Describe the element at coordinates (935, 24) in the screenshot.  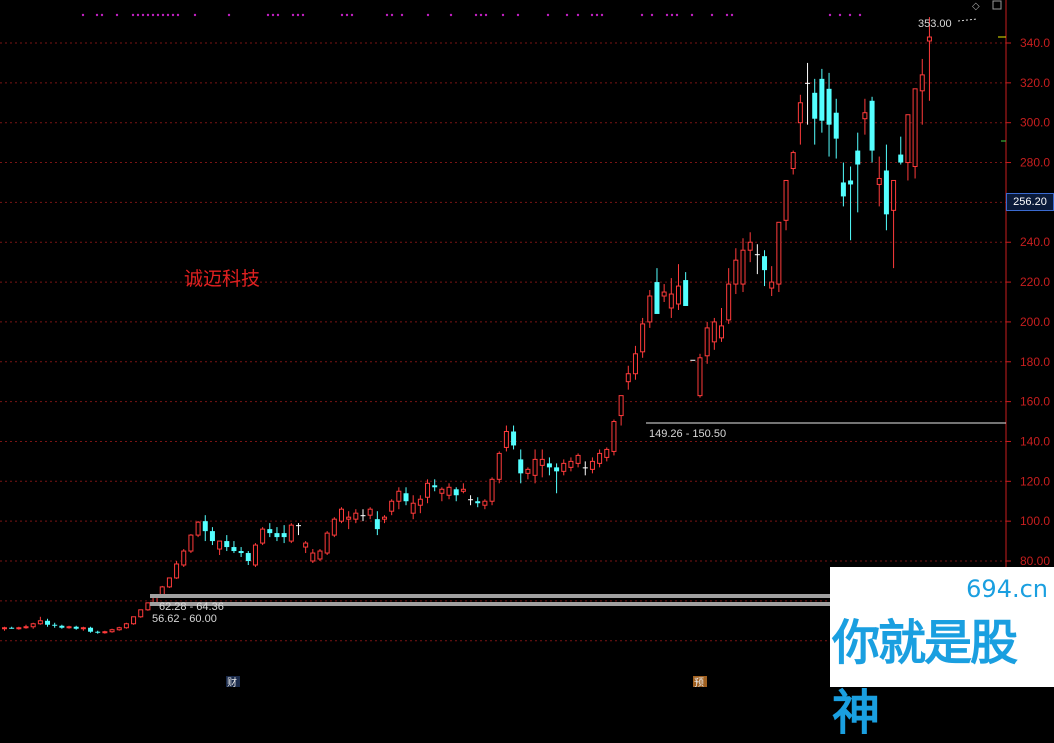
I see `high-label: 353.00` at that location.